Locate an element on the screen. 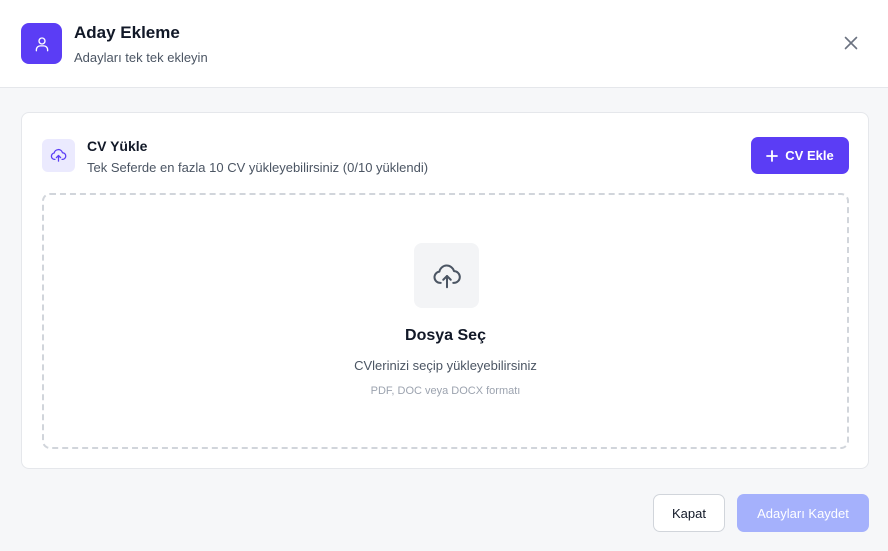 Image resolution: width=888 pixels, height=551 pixels. cancel-button: Kapat is located at coordinates (689, 513).